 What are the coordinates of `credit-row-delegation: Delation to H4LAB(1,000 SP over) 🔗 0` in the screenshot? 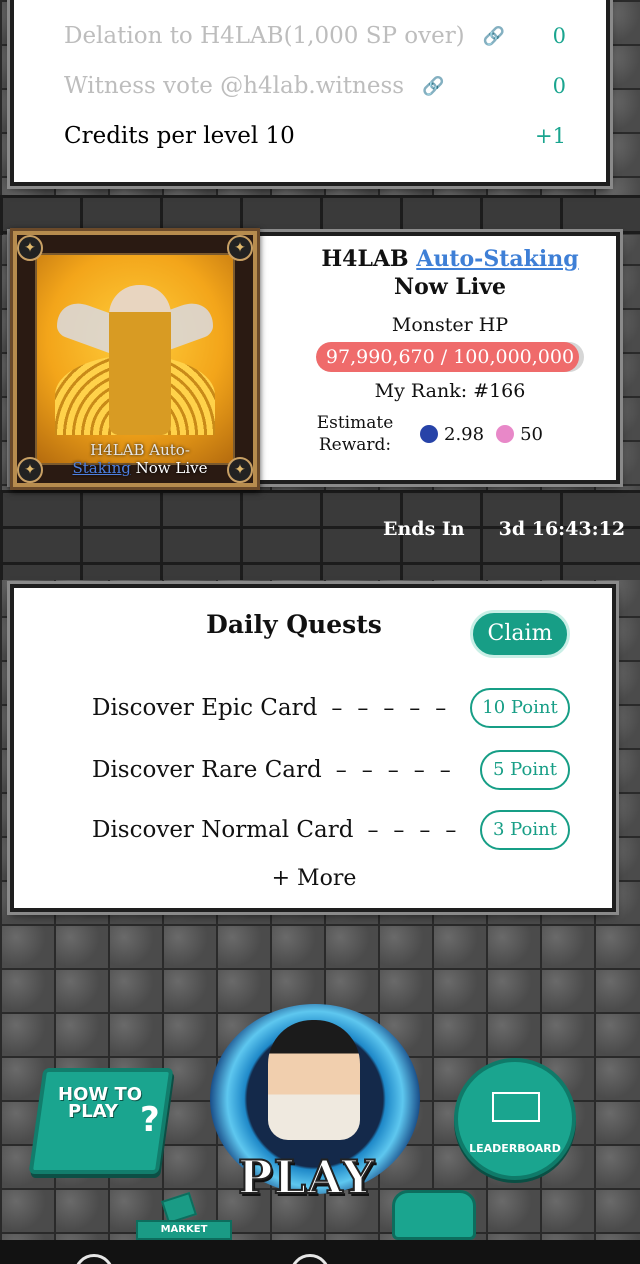 It's located at (315, 36).